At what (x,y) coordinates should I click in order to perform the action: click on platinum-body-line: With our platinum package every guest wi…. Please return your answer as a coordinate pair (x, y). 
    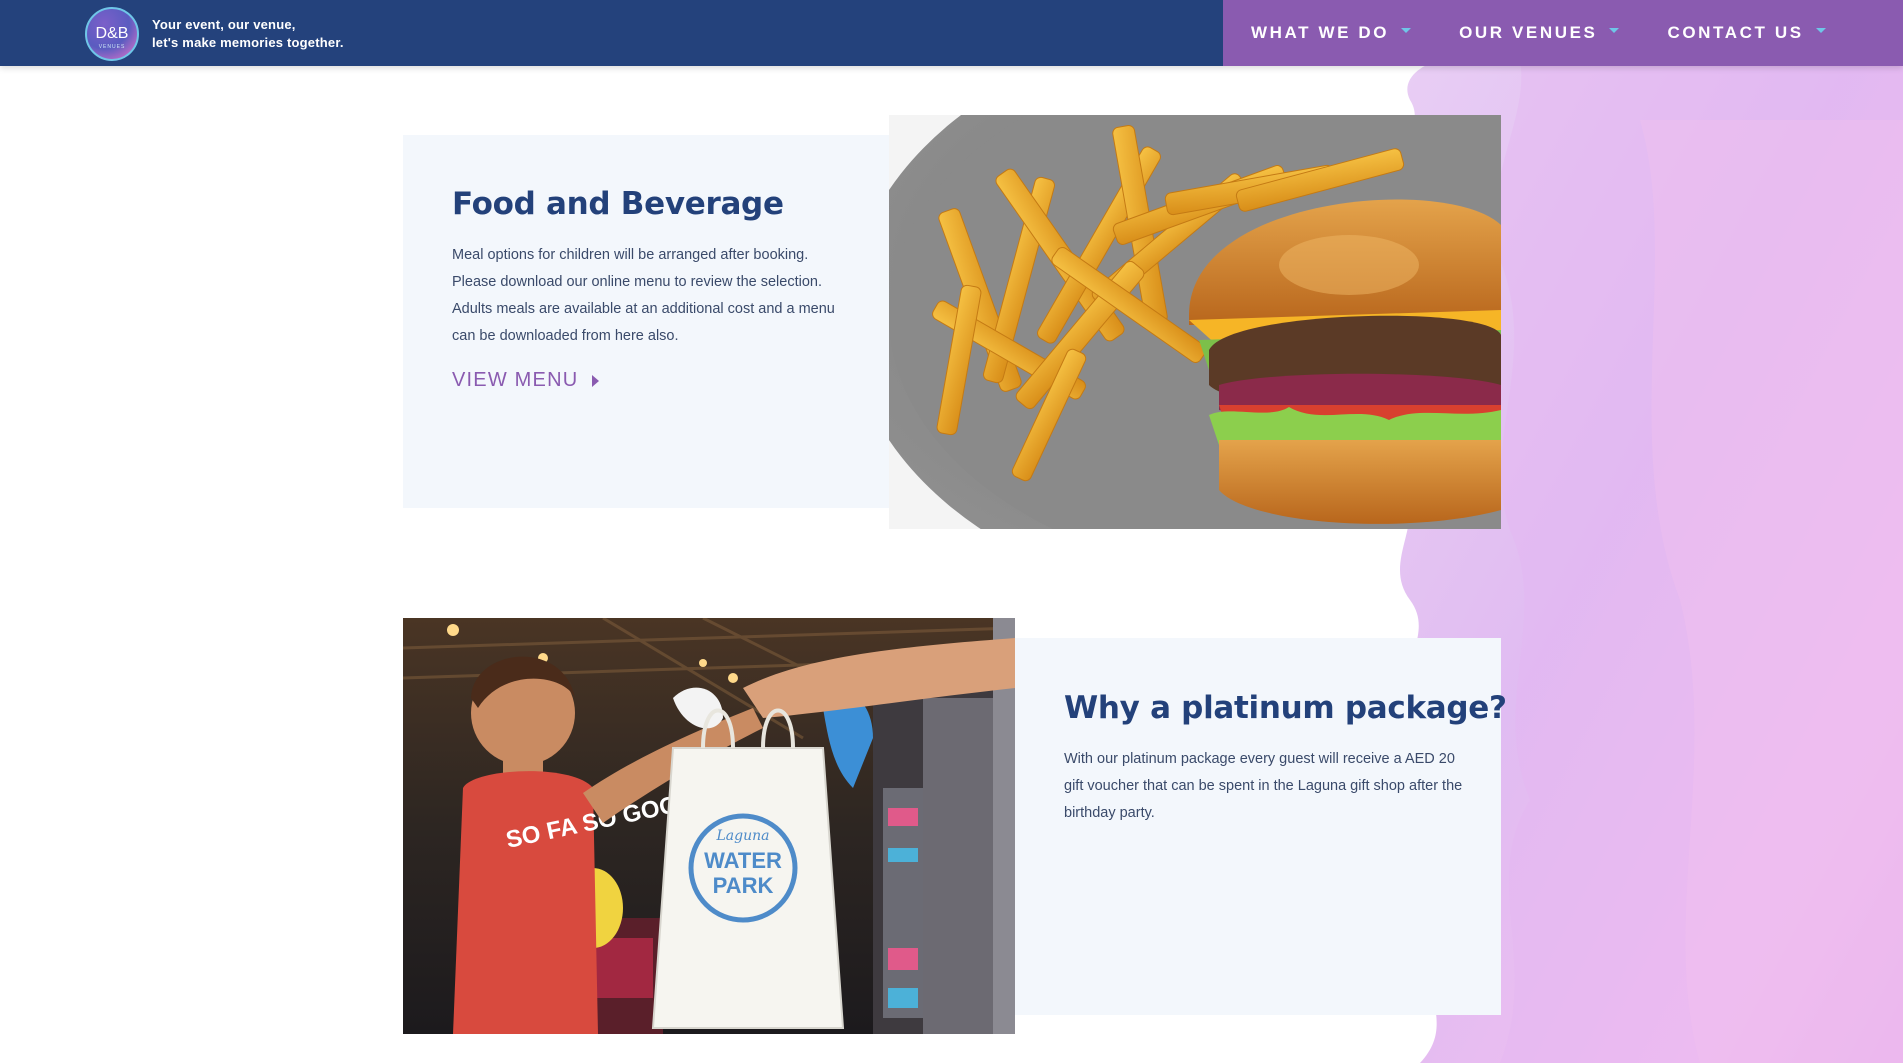
    Looking at the image, I should click on (1259, 759).